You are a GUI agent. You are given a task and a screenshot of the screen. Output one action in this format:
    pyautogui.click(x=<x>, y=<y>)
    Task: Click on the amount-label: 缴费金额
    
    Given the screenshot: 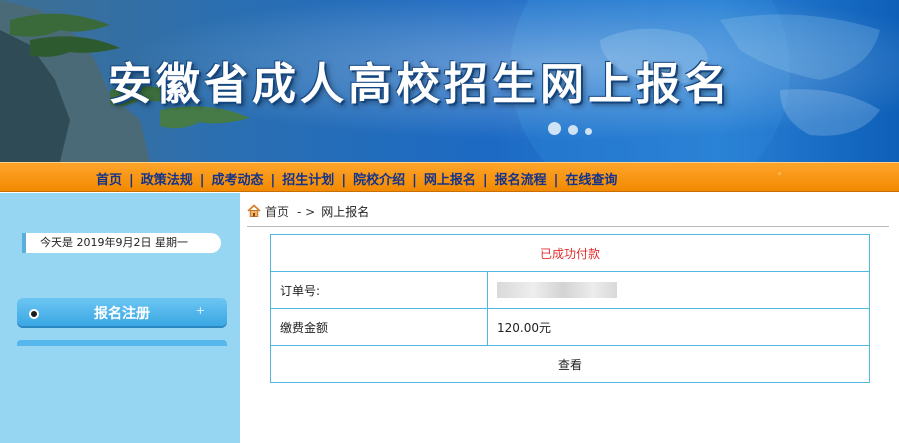 What is the action you would take?
    pyautogui.click(x=379, y=327)
    